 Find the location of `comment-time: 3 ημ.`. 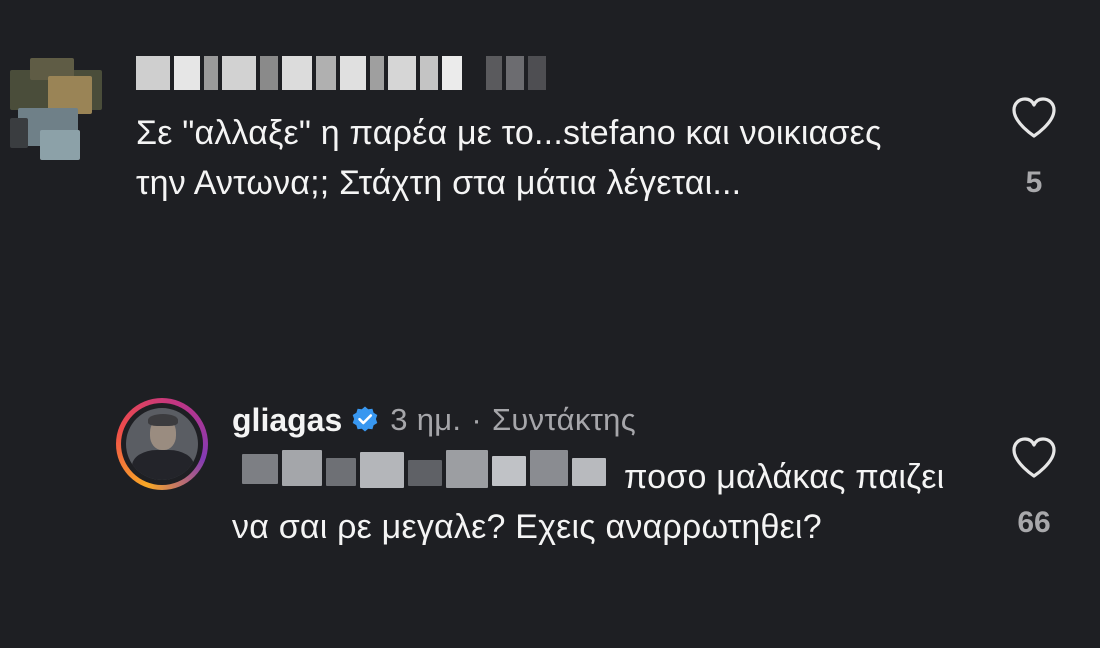

comment-time: 3 ημ. is located at coordinates (426, 419).